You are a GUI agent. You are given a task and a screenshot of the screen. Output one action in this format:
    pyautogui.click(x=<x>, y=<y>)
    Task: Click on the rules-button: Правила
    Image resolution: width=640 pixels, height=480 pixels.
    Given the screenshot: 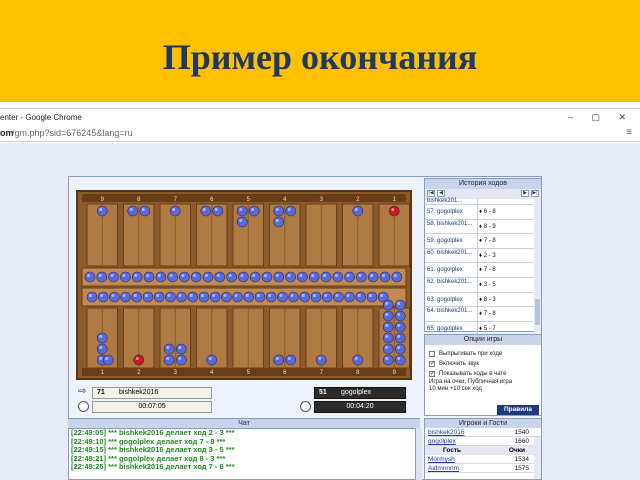 What is the action you would take?
    pyautogui.click(x=518, y=410)
    